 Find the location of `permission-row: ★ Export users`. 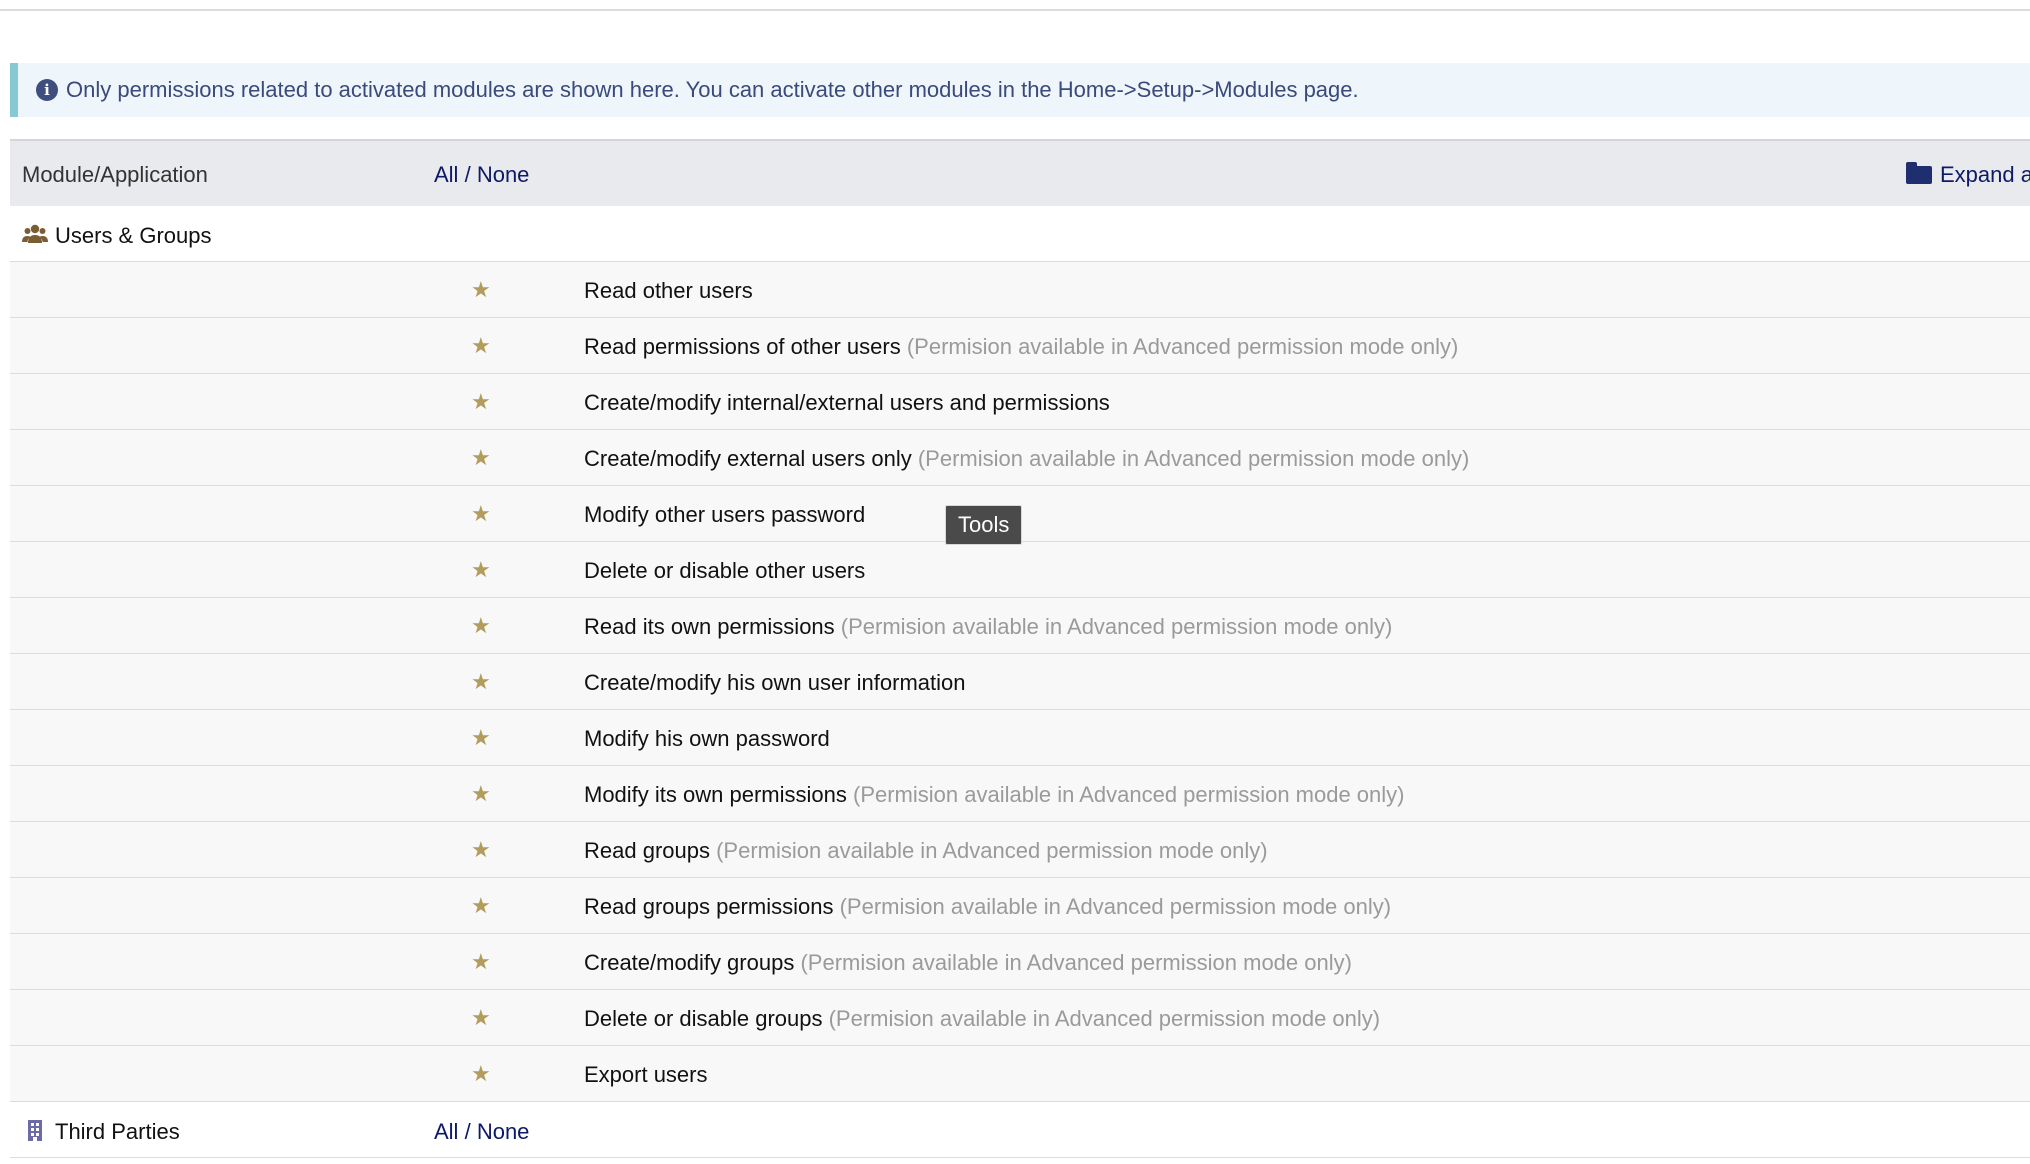

permission-row: ★ Export users is located at coordinates (1020, 1074).